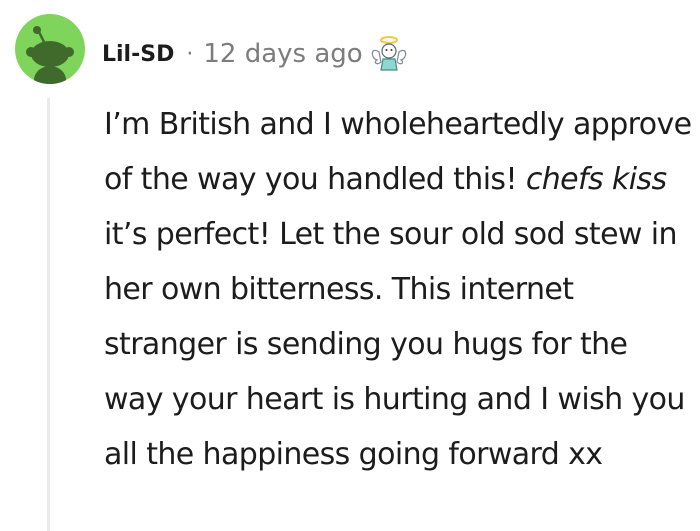  What do you see at coordinates (389, 54) in the screenshot?
I see `angel-award-icon` at bounding box center [389, 54].